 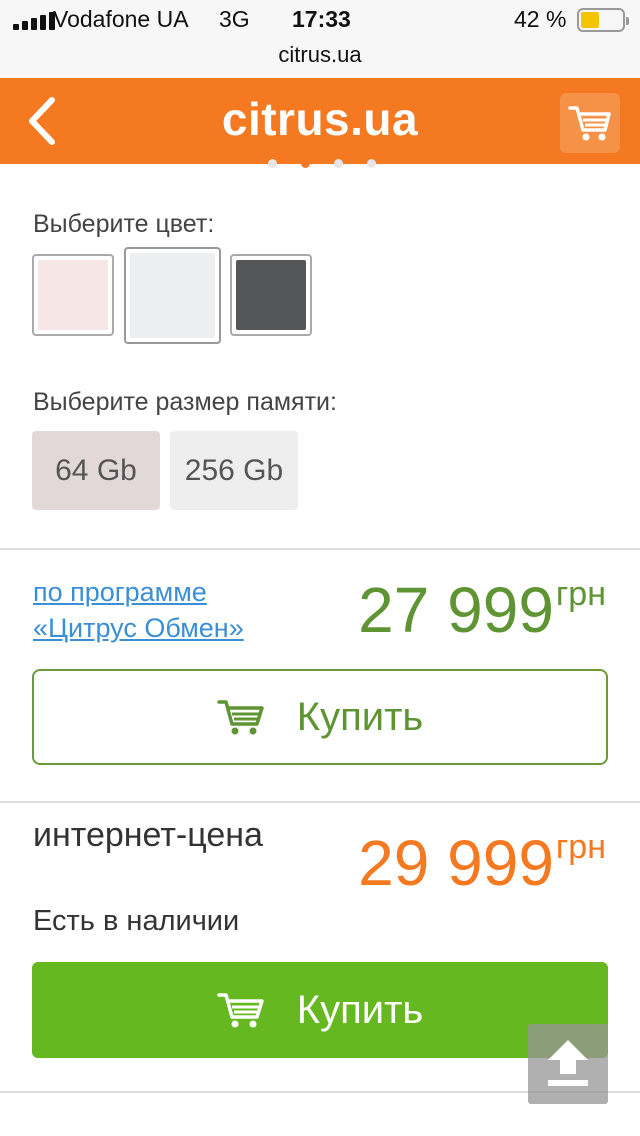 I want to click on network-type: 3G, so click(x=234, y=19).